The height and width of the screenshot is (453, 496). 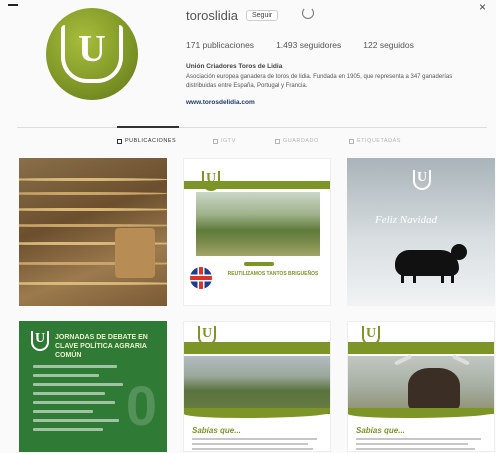 What do you see at coordinates (262, 15) in the screenshot?
I see `follow-button: Seguir` at bounding box center [262, 15].